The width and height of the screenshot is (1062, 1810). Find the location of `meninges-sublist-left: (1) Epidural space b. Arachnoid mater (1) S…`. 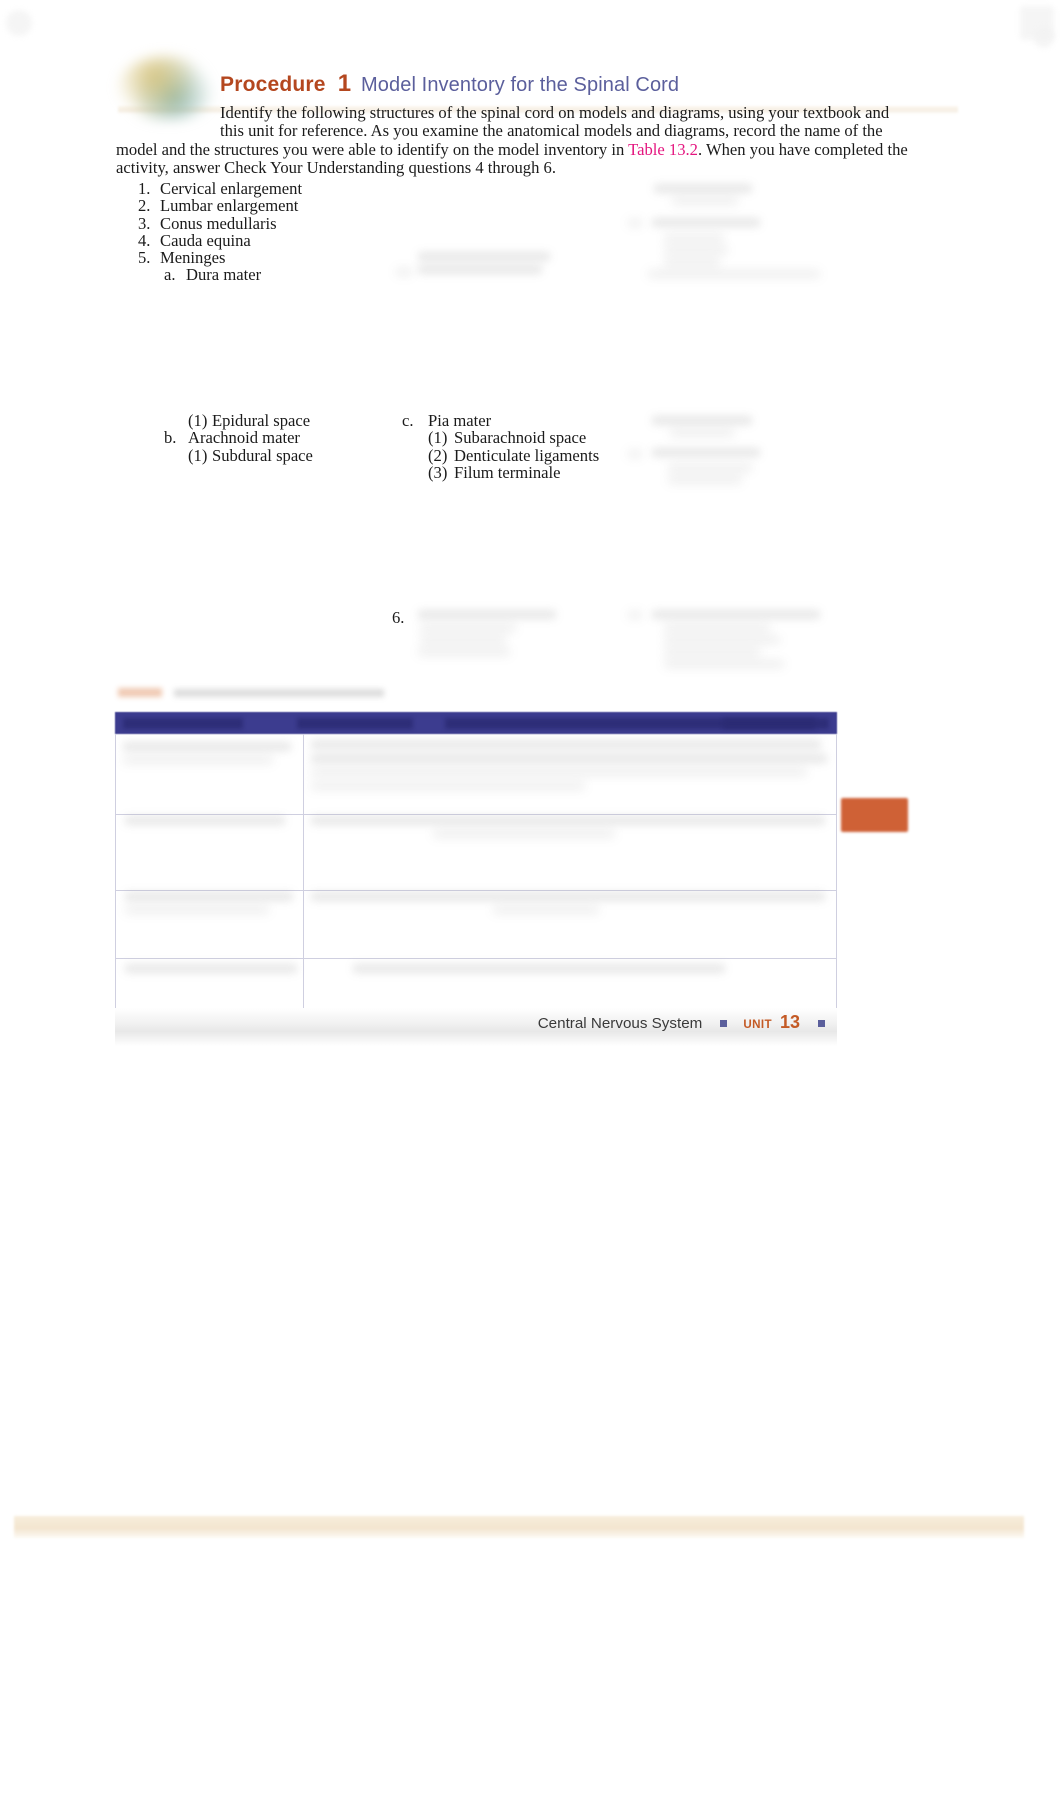

meninges-sublist-left: (1) Epidural space b. Arachnoid mater (1) S… is located at coordinates (238, 438).